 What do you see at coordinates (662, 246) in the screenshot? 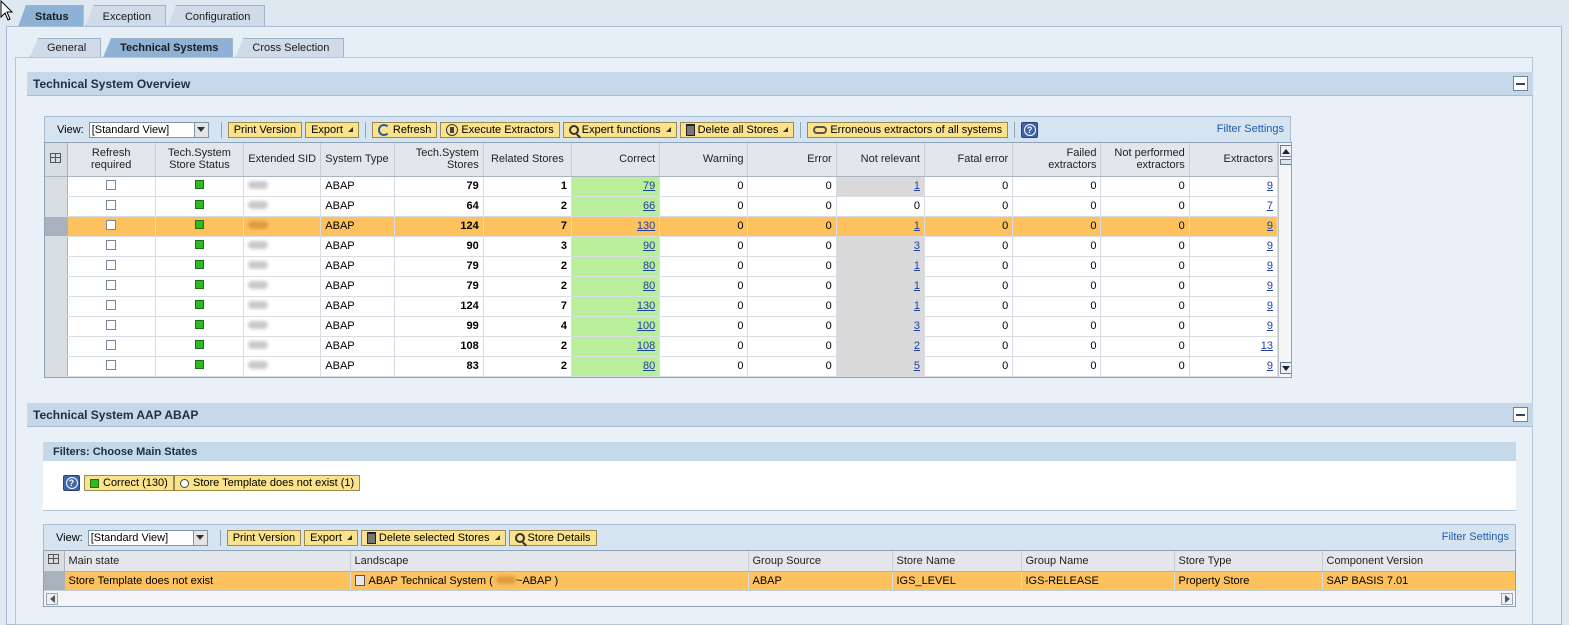
I see `table-row: ABAP 90 3 90 0 0 3 0 0 0 9` at bounding box center [662, 246].